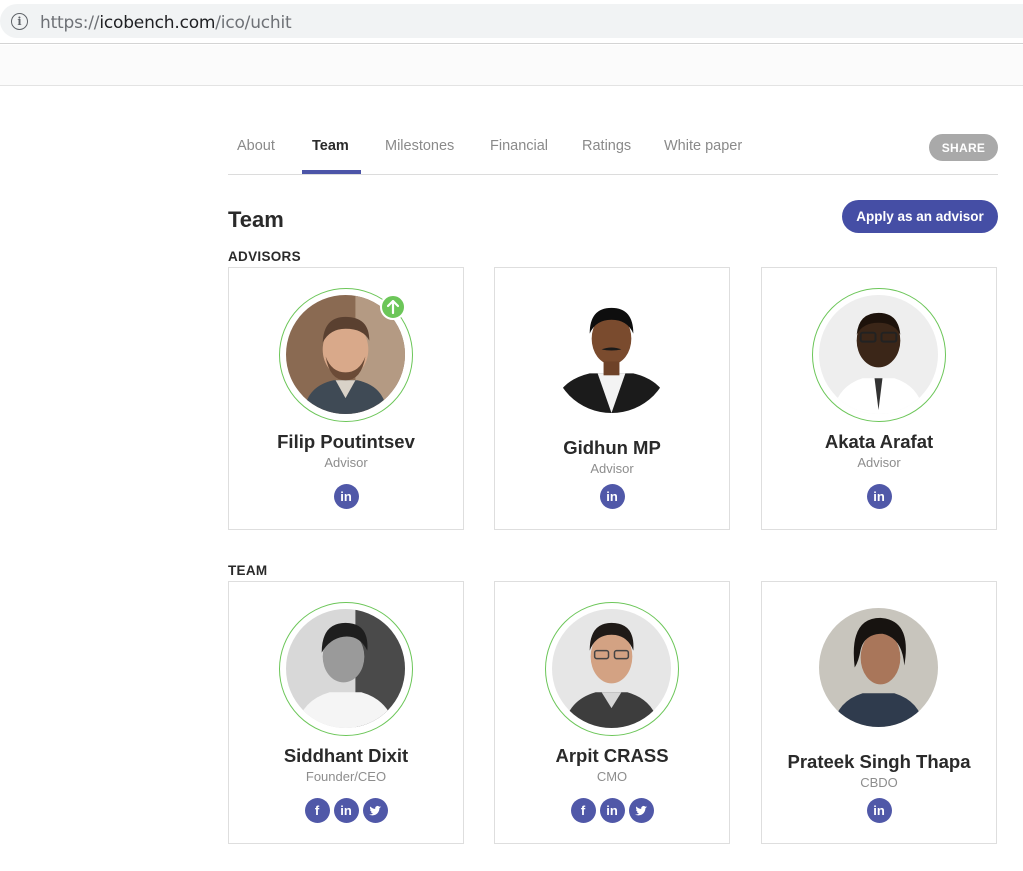 The image size is (1023, 871). Describe the element at coordinates (612, 776) in the screenshot. I see `member-role: CMO` at that location.